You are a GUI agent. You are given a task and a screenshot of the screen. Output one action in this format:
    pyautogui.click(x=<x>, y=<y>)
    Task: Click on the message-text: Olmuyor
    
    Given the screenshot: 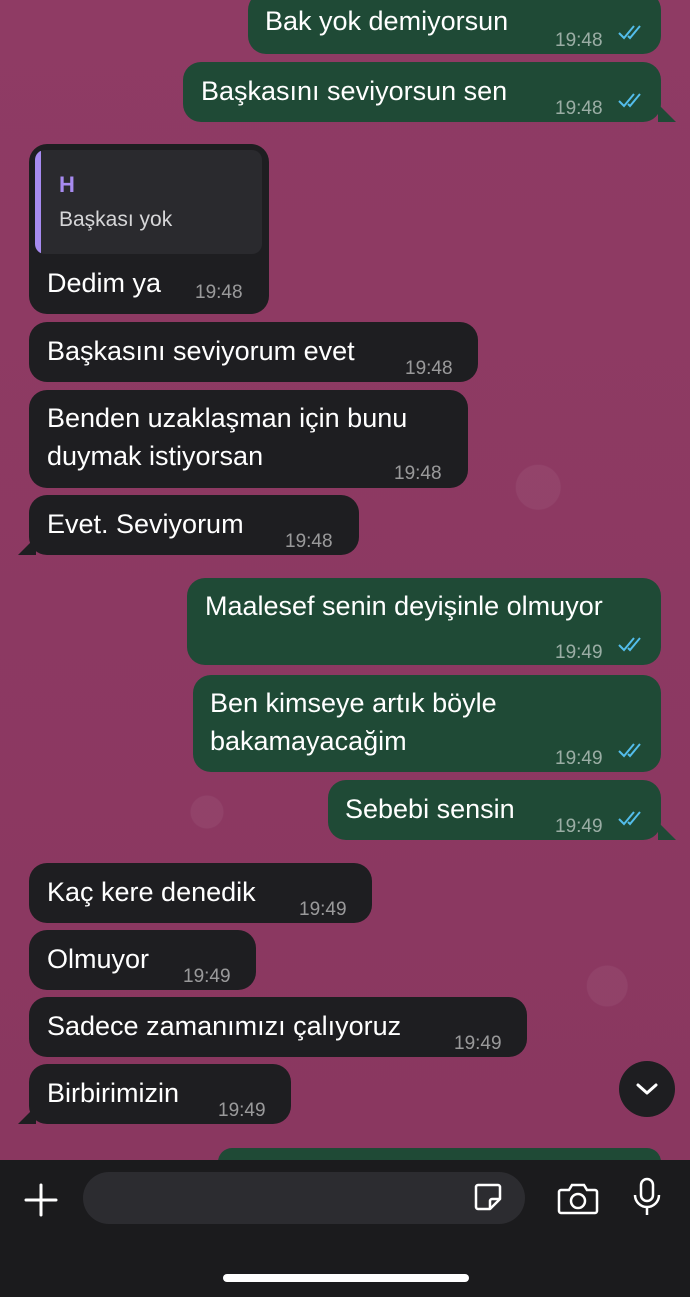 What is the action you would take?
    pyautogui.click(x=98, y=959)
    